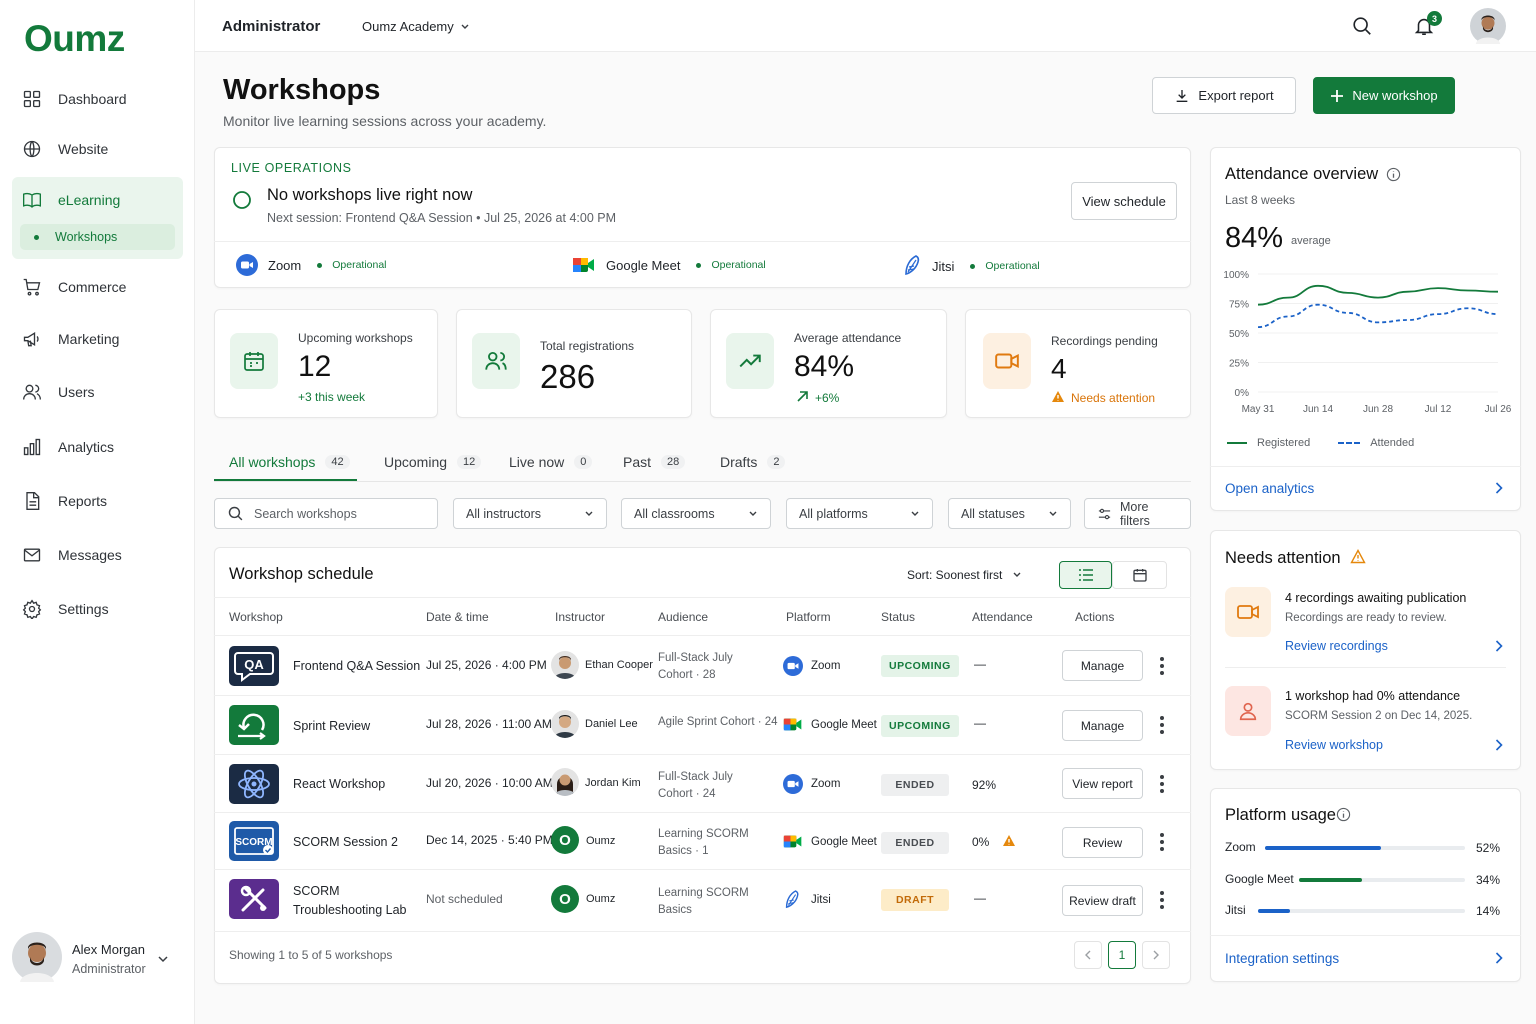  Describe the element at coordinates (1236, 275) in the screenshot. I see `y-tick-label: 100%` at that location.